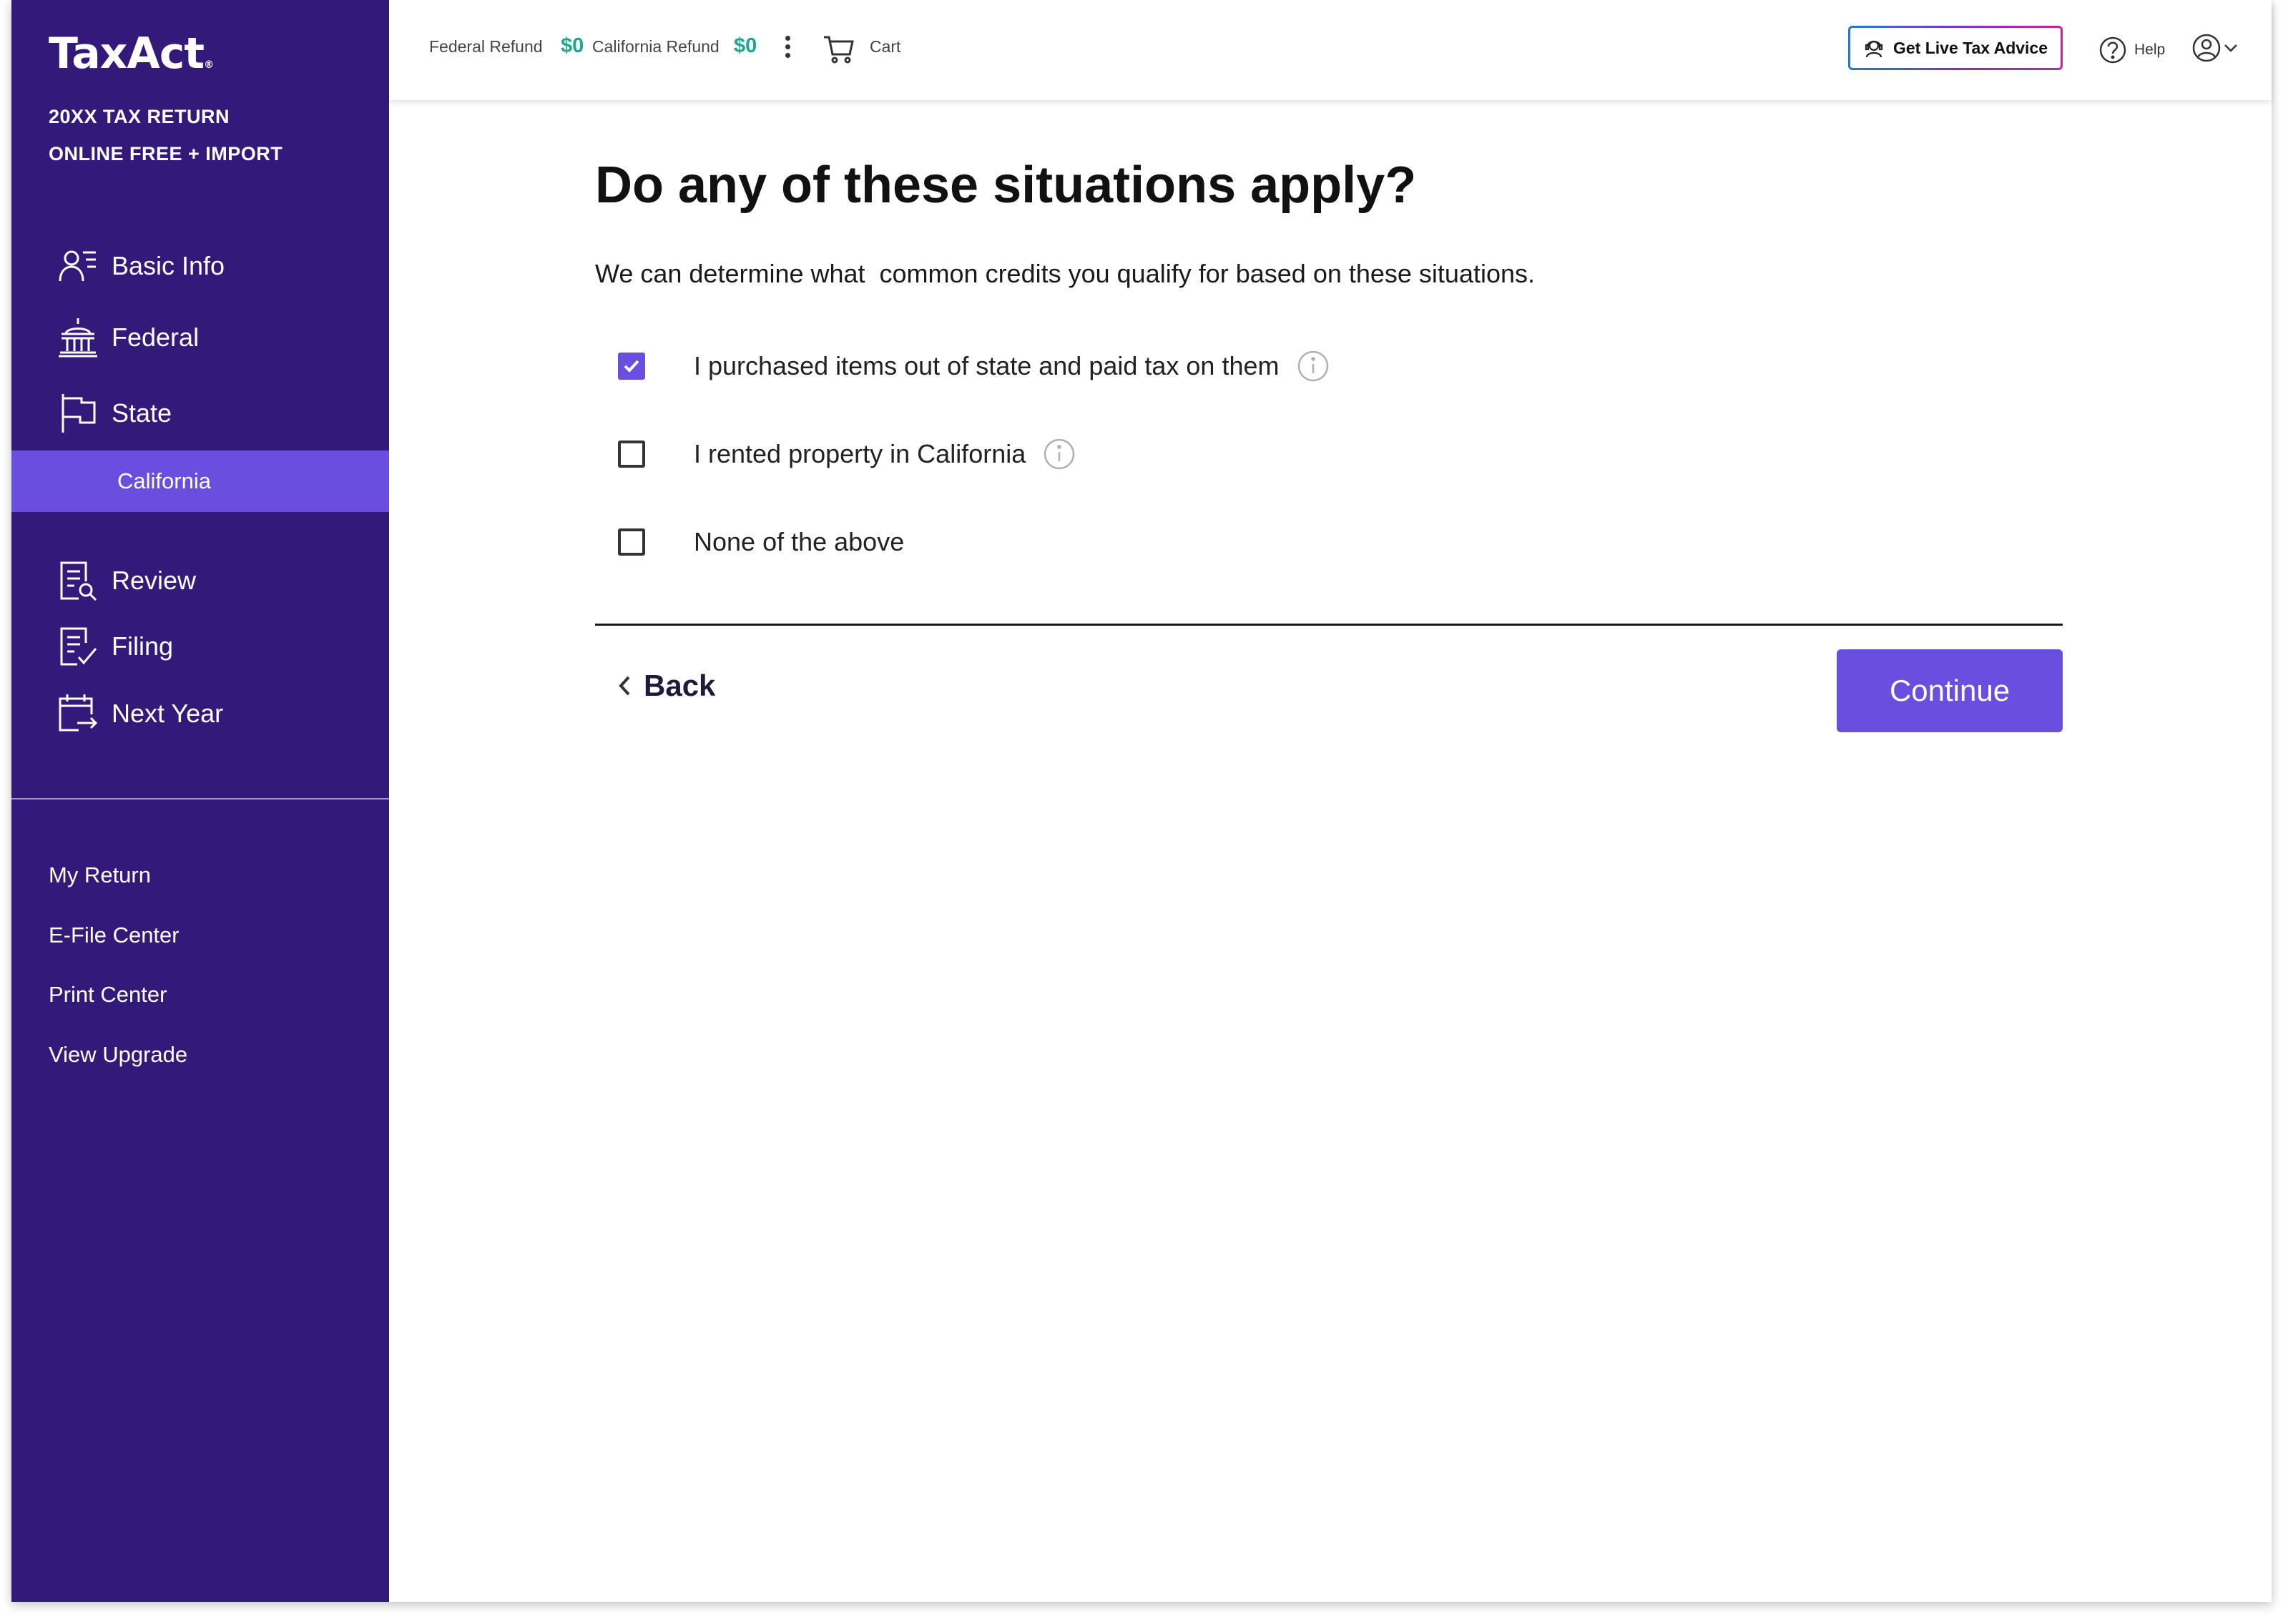  What do you see at coordinates (78, 338) in the screenshot?
I see `capitol-building-icon` at bounding box center [78, 338].